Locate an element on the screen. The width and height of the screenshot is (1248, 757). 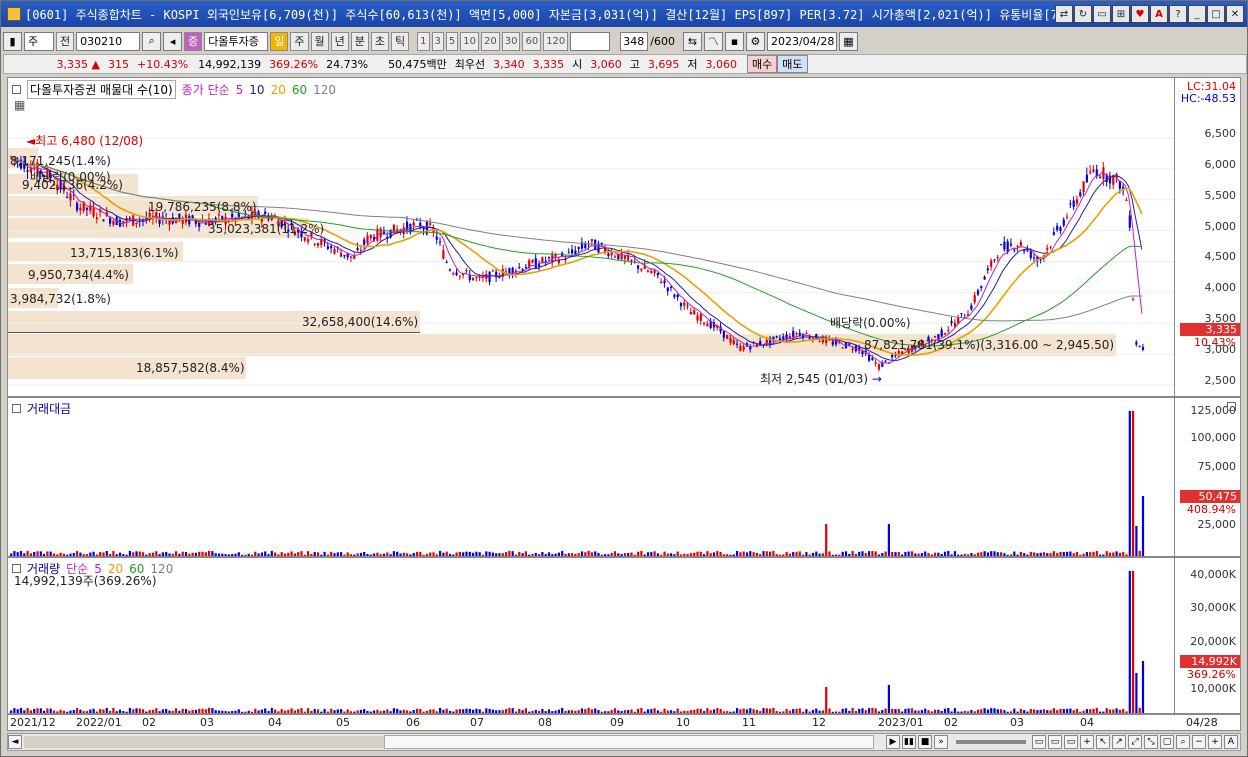
close-button: ✕ is located at coordinates (1235, 14).